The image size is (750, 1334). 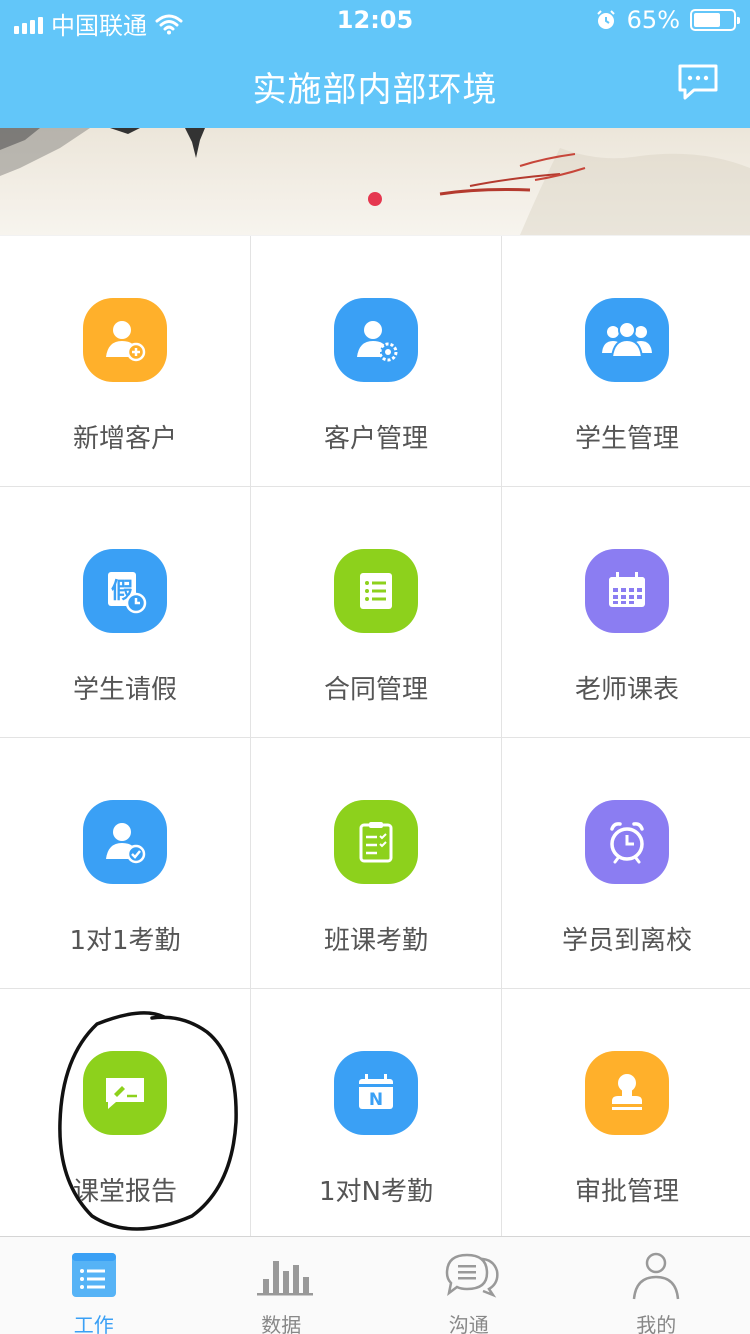 I want to click on grid-item-teacher-schedule: 老师课表, so click(x=626, y=612).